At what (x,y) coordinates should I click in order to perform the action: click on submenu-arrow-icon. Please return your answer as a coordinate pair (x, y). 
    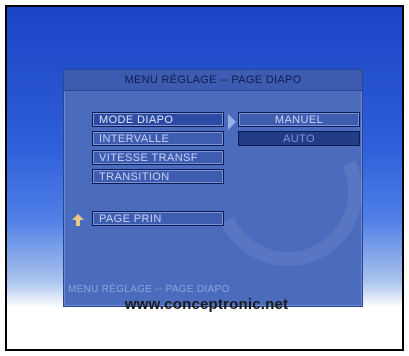
    Looking at the image, I should click on (232, 122).